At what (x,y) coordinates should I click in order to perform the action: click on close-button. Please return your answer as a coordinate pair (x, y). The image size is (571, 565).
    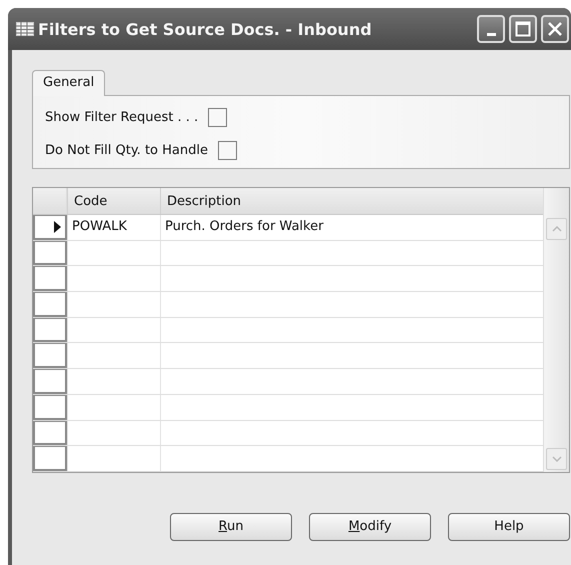
    Looking at the image, I should click on (555, 29).